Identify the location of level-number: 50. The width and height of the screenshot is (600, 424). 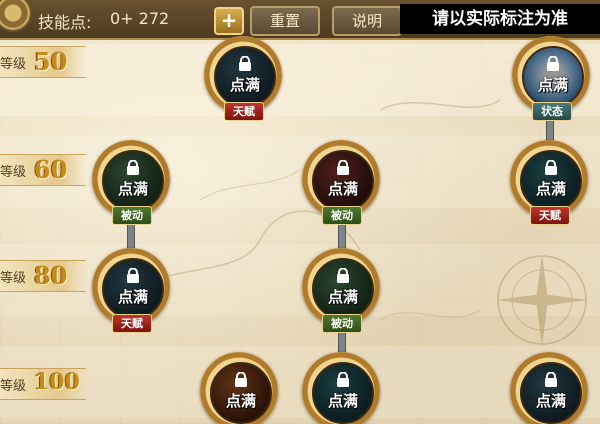
(51, 61).